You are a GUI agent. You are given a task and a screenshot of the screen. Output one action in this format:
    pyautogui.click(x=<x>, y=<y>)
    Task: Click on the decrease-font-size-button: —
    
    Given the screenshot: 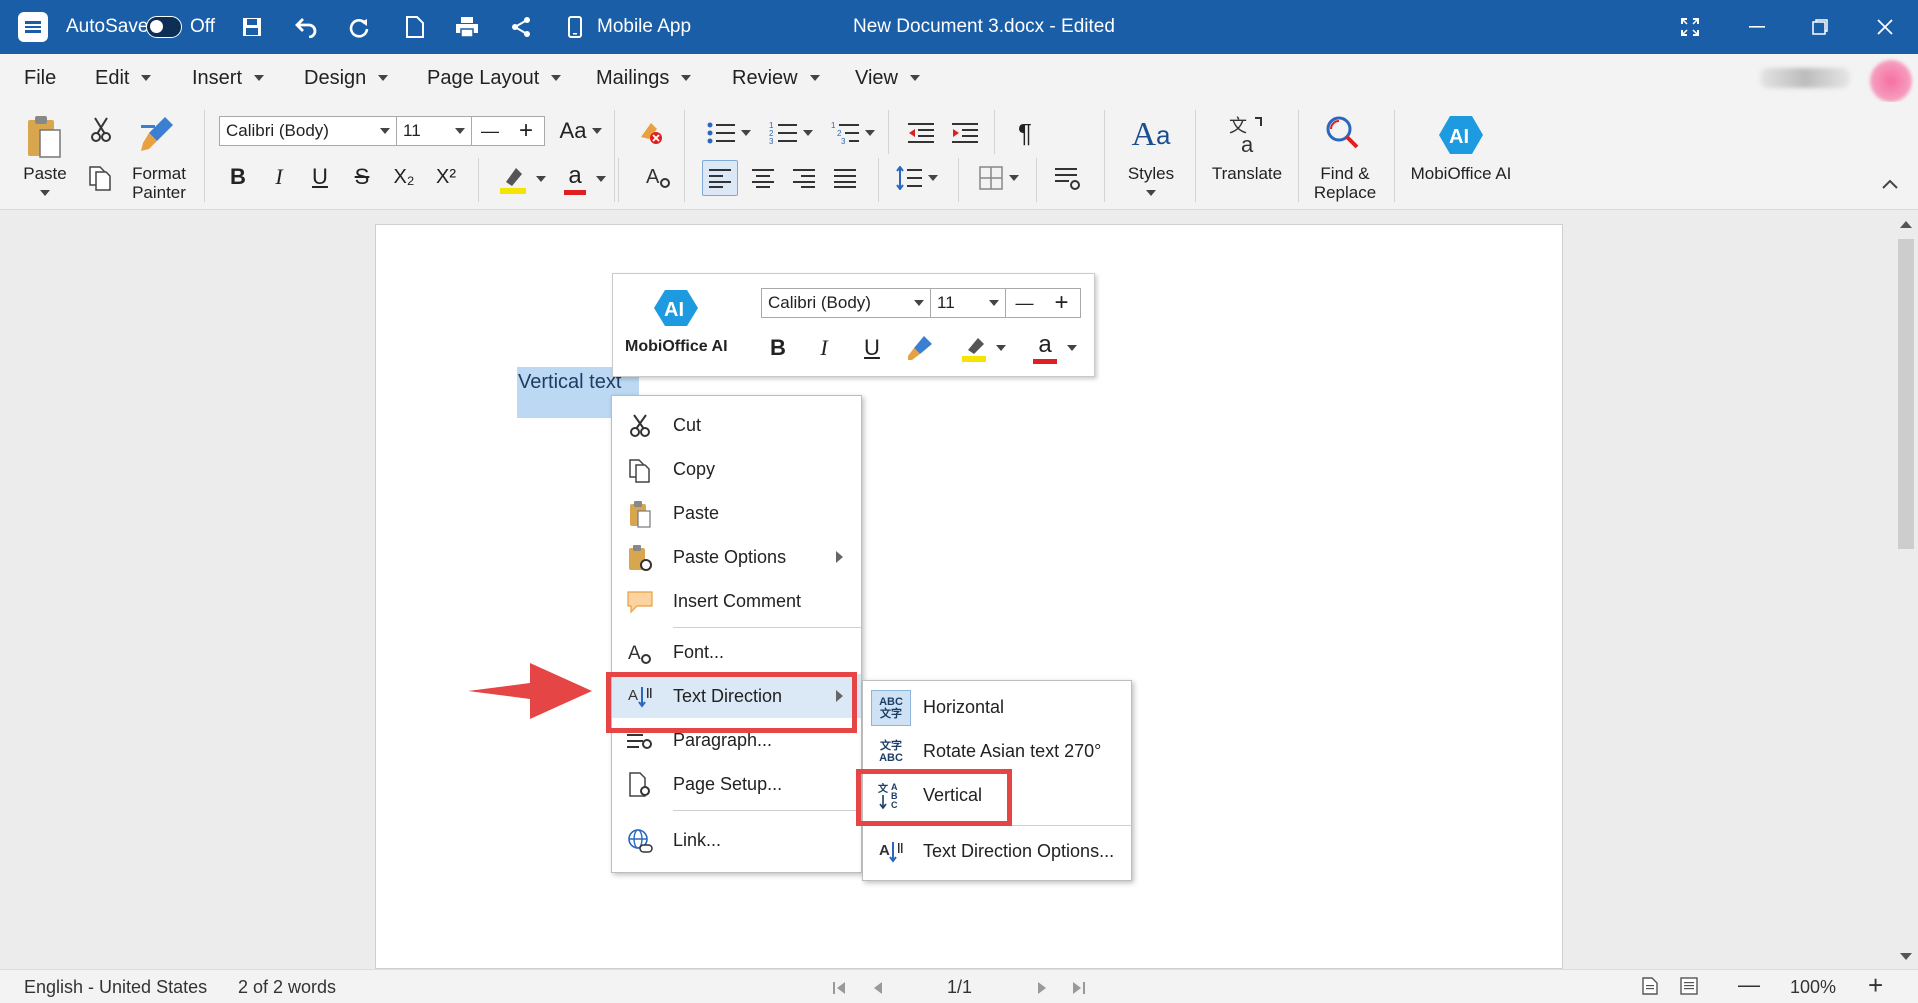 What is the action you would take?
    pyautogui.click(x=490, y=131)
    